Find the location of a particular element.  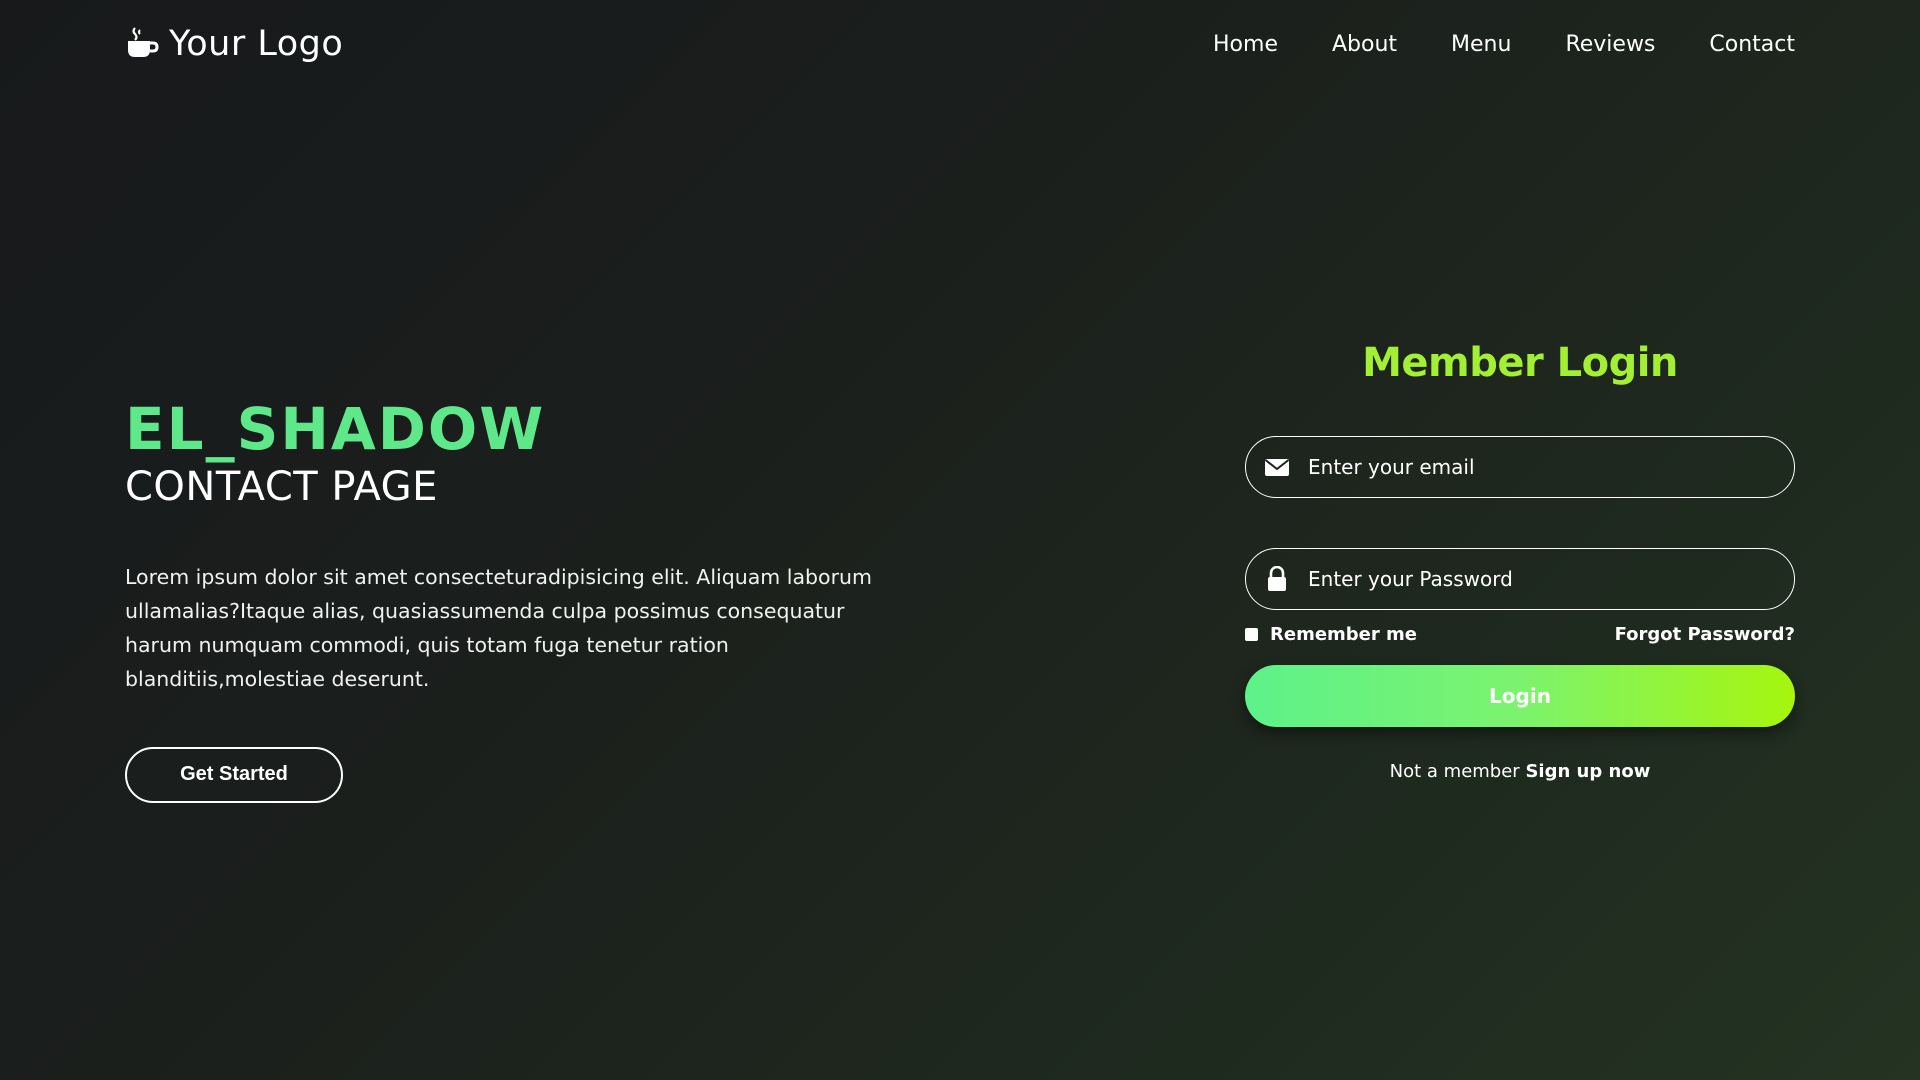

get-started-button: Get Started is located at coordinates (234, 774).